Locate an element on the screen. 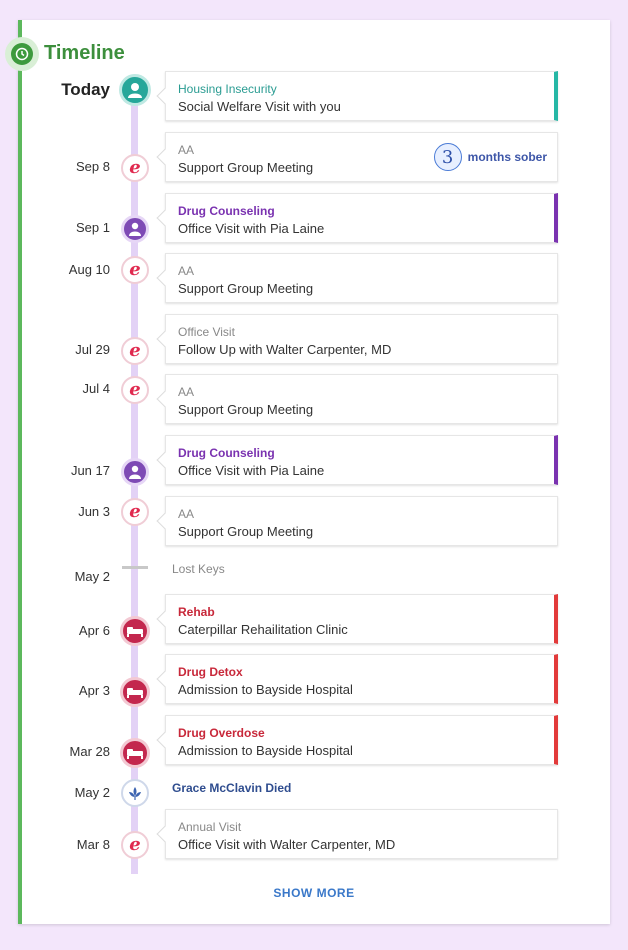 The height and width of the screenshot is (950, 628). date-label: Apr 6 is located at coordinates (94, 630).